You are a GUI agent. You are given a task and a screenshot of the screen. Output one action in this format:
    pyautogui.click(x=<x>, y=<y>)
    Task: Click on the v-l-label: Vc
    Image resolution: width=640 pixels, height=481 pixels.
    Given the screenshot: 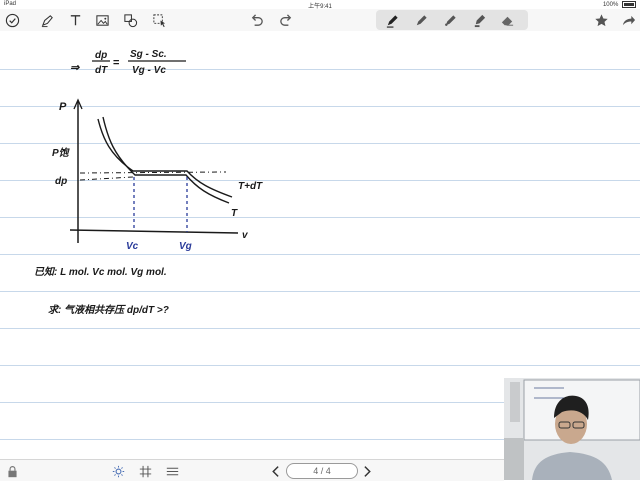 What is the action you would take?
    pyautogui.click(x=132, y=246)
    